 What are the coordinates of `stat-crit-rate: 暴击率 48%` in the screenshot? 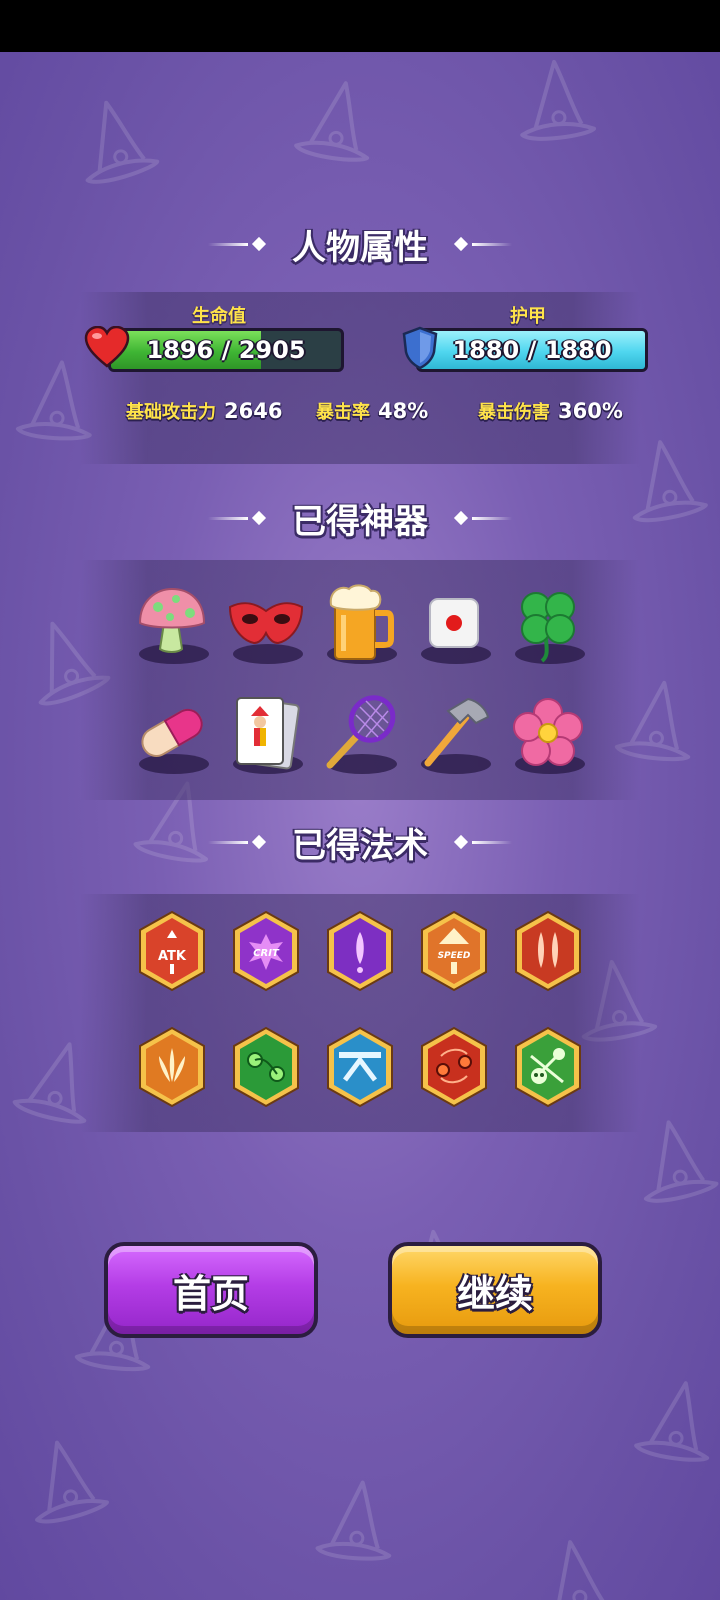 It's located at (372, 411).